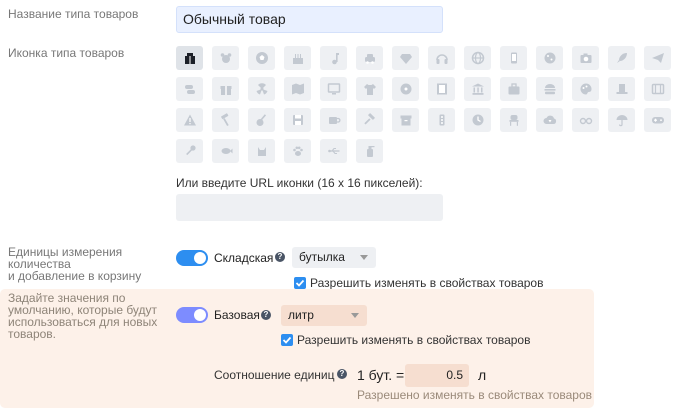 The image size is (679, 411). I want to click on pills-icon, so click(189, 89).